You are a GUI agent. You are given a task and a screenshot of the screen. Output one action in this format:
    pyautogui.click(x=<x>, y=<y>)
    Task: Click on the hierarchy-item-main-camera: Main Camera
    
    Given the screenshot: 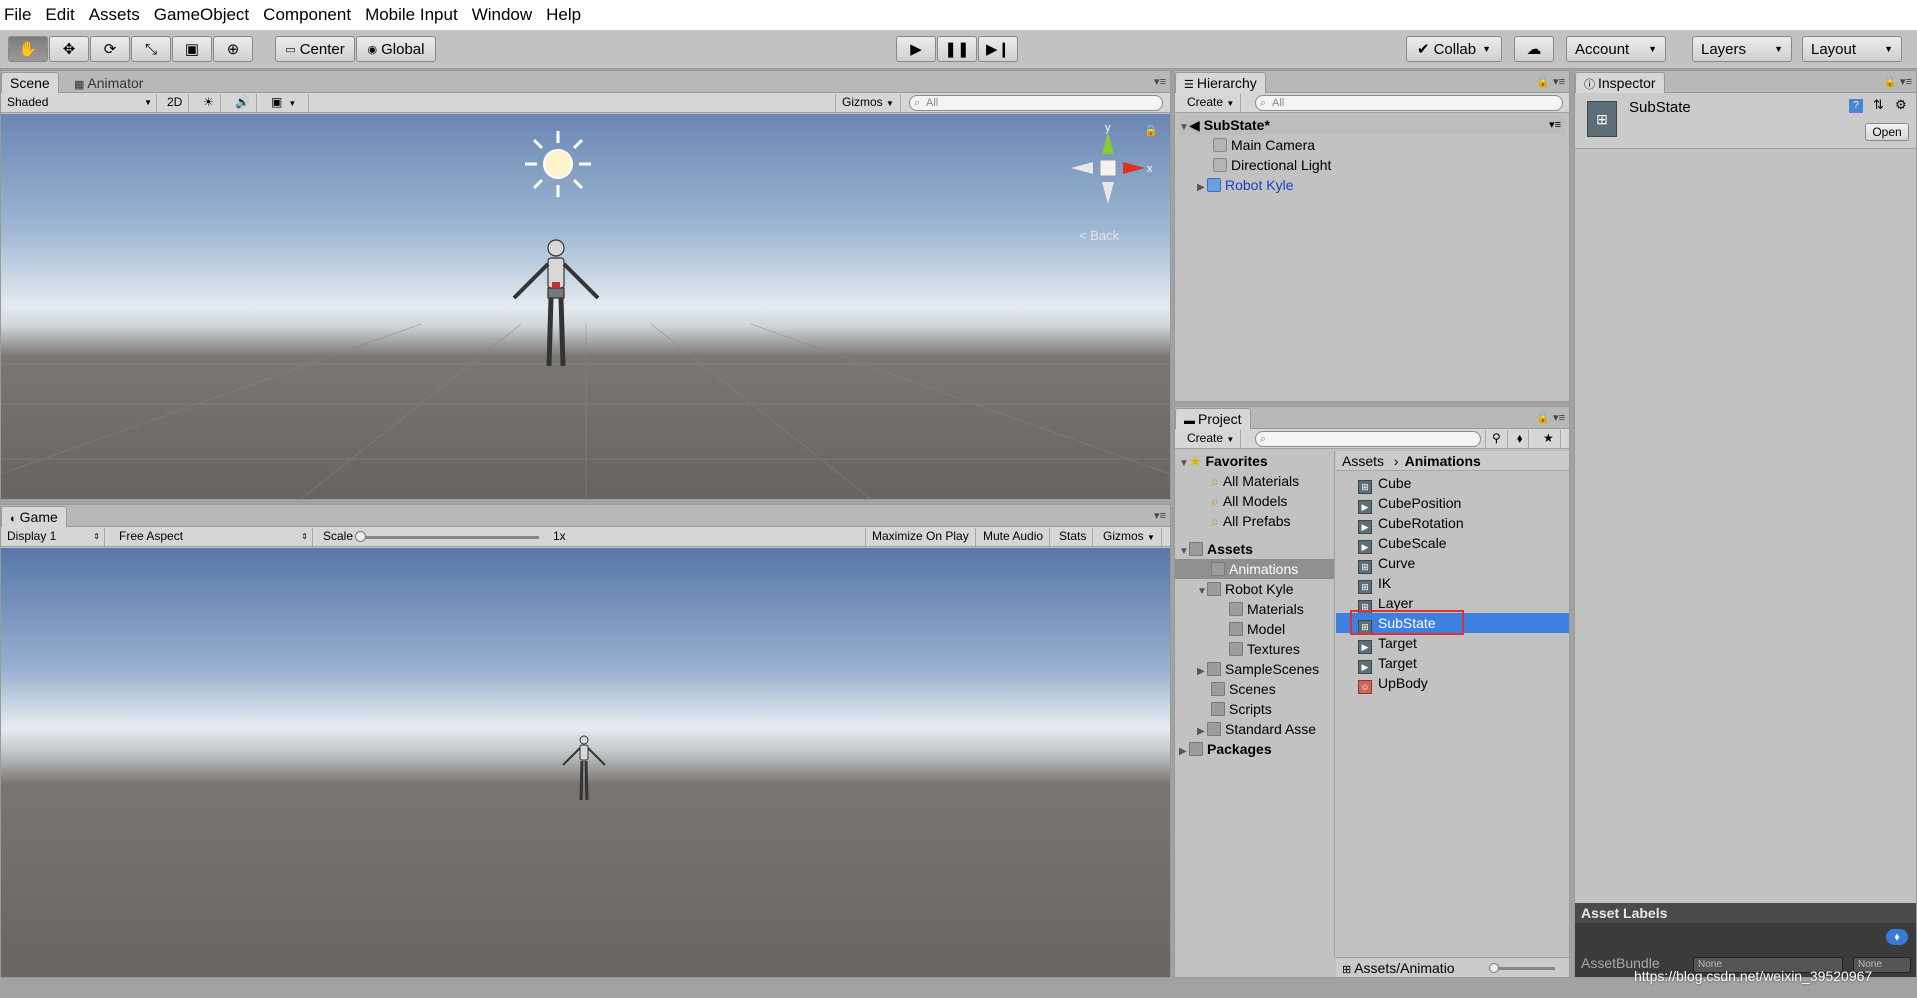 What is the action you would take?
    pyautogui.click(x=1264, y=145)
    